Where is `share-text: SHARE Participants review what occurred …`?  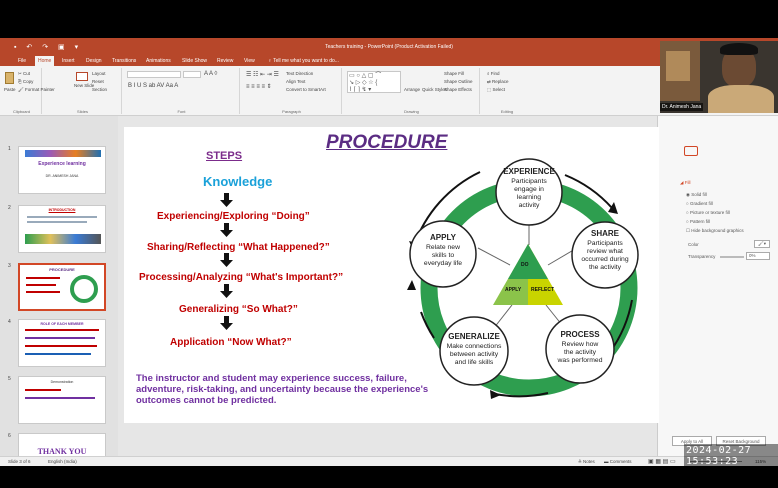 share-text: SHARE Participants review what occurred … is located at coordinates (605, 251).